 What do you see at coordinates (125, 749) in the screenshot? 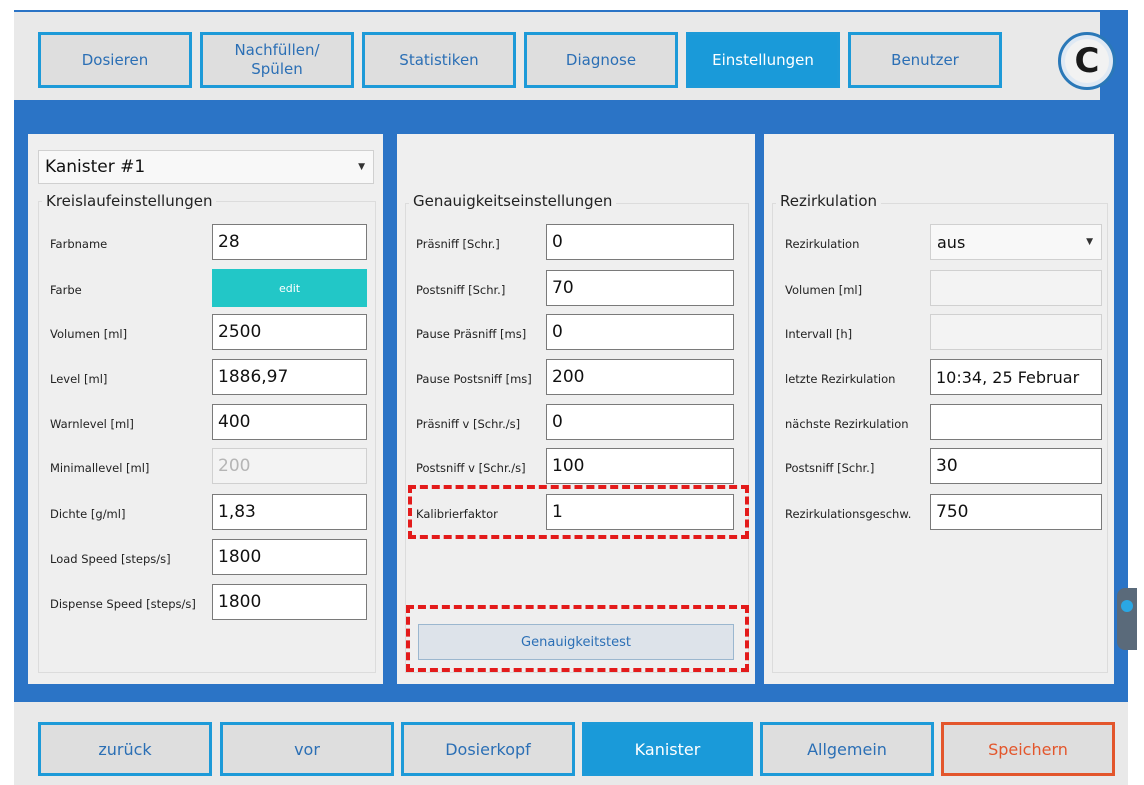
I see `zurueck-button: zurück` at bounding box center [125, 749].